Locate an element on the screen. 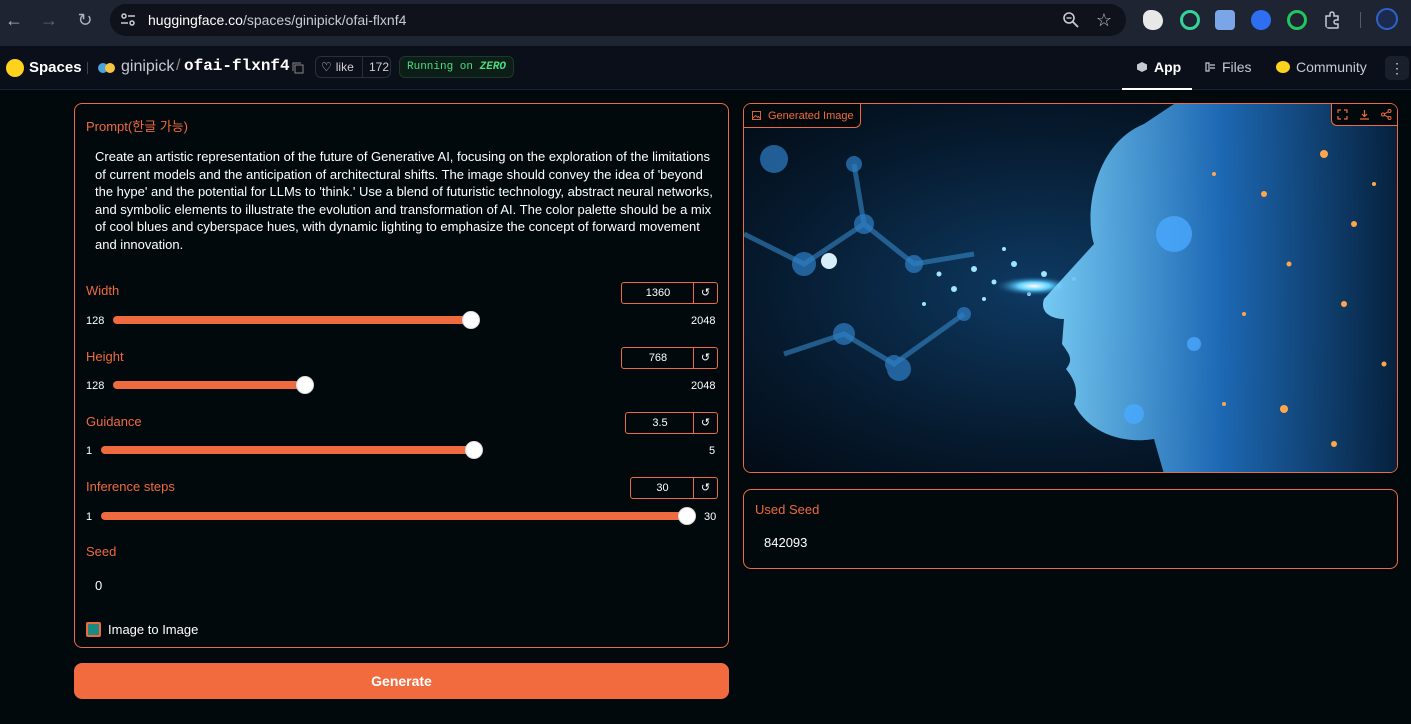  running-prefix: Running on is located at coordinates (440, 67).